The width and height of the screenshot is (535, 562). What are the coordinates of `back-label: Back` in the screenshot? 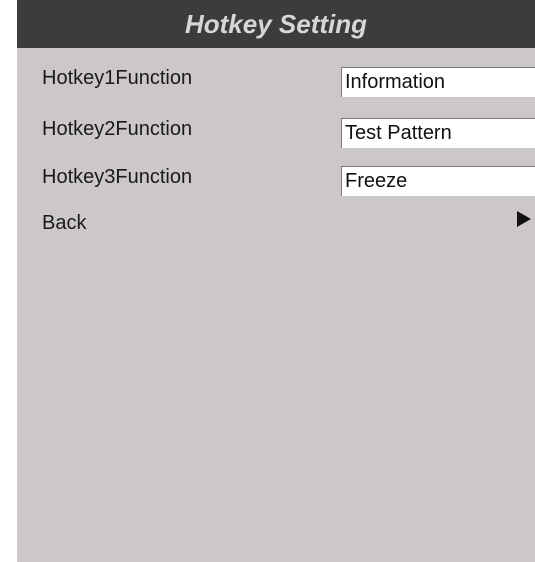 It's located at (64, 223).